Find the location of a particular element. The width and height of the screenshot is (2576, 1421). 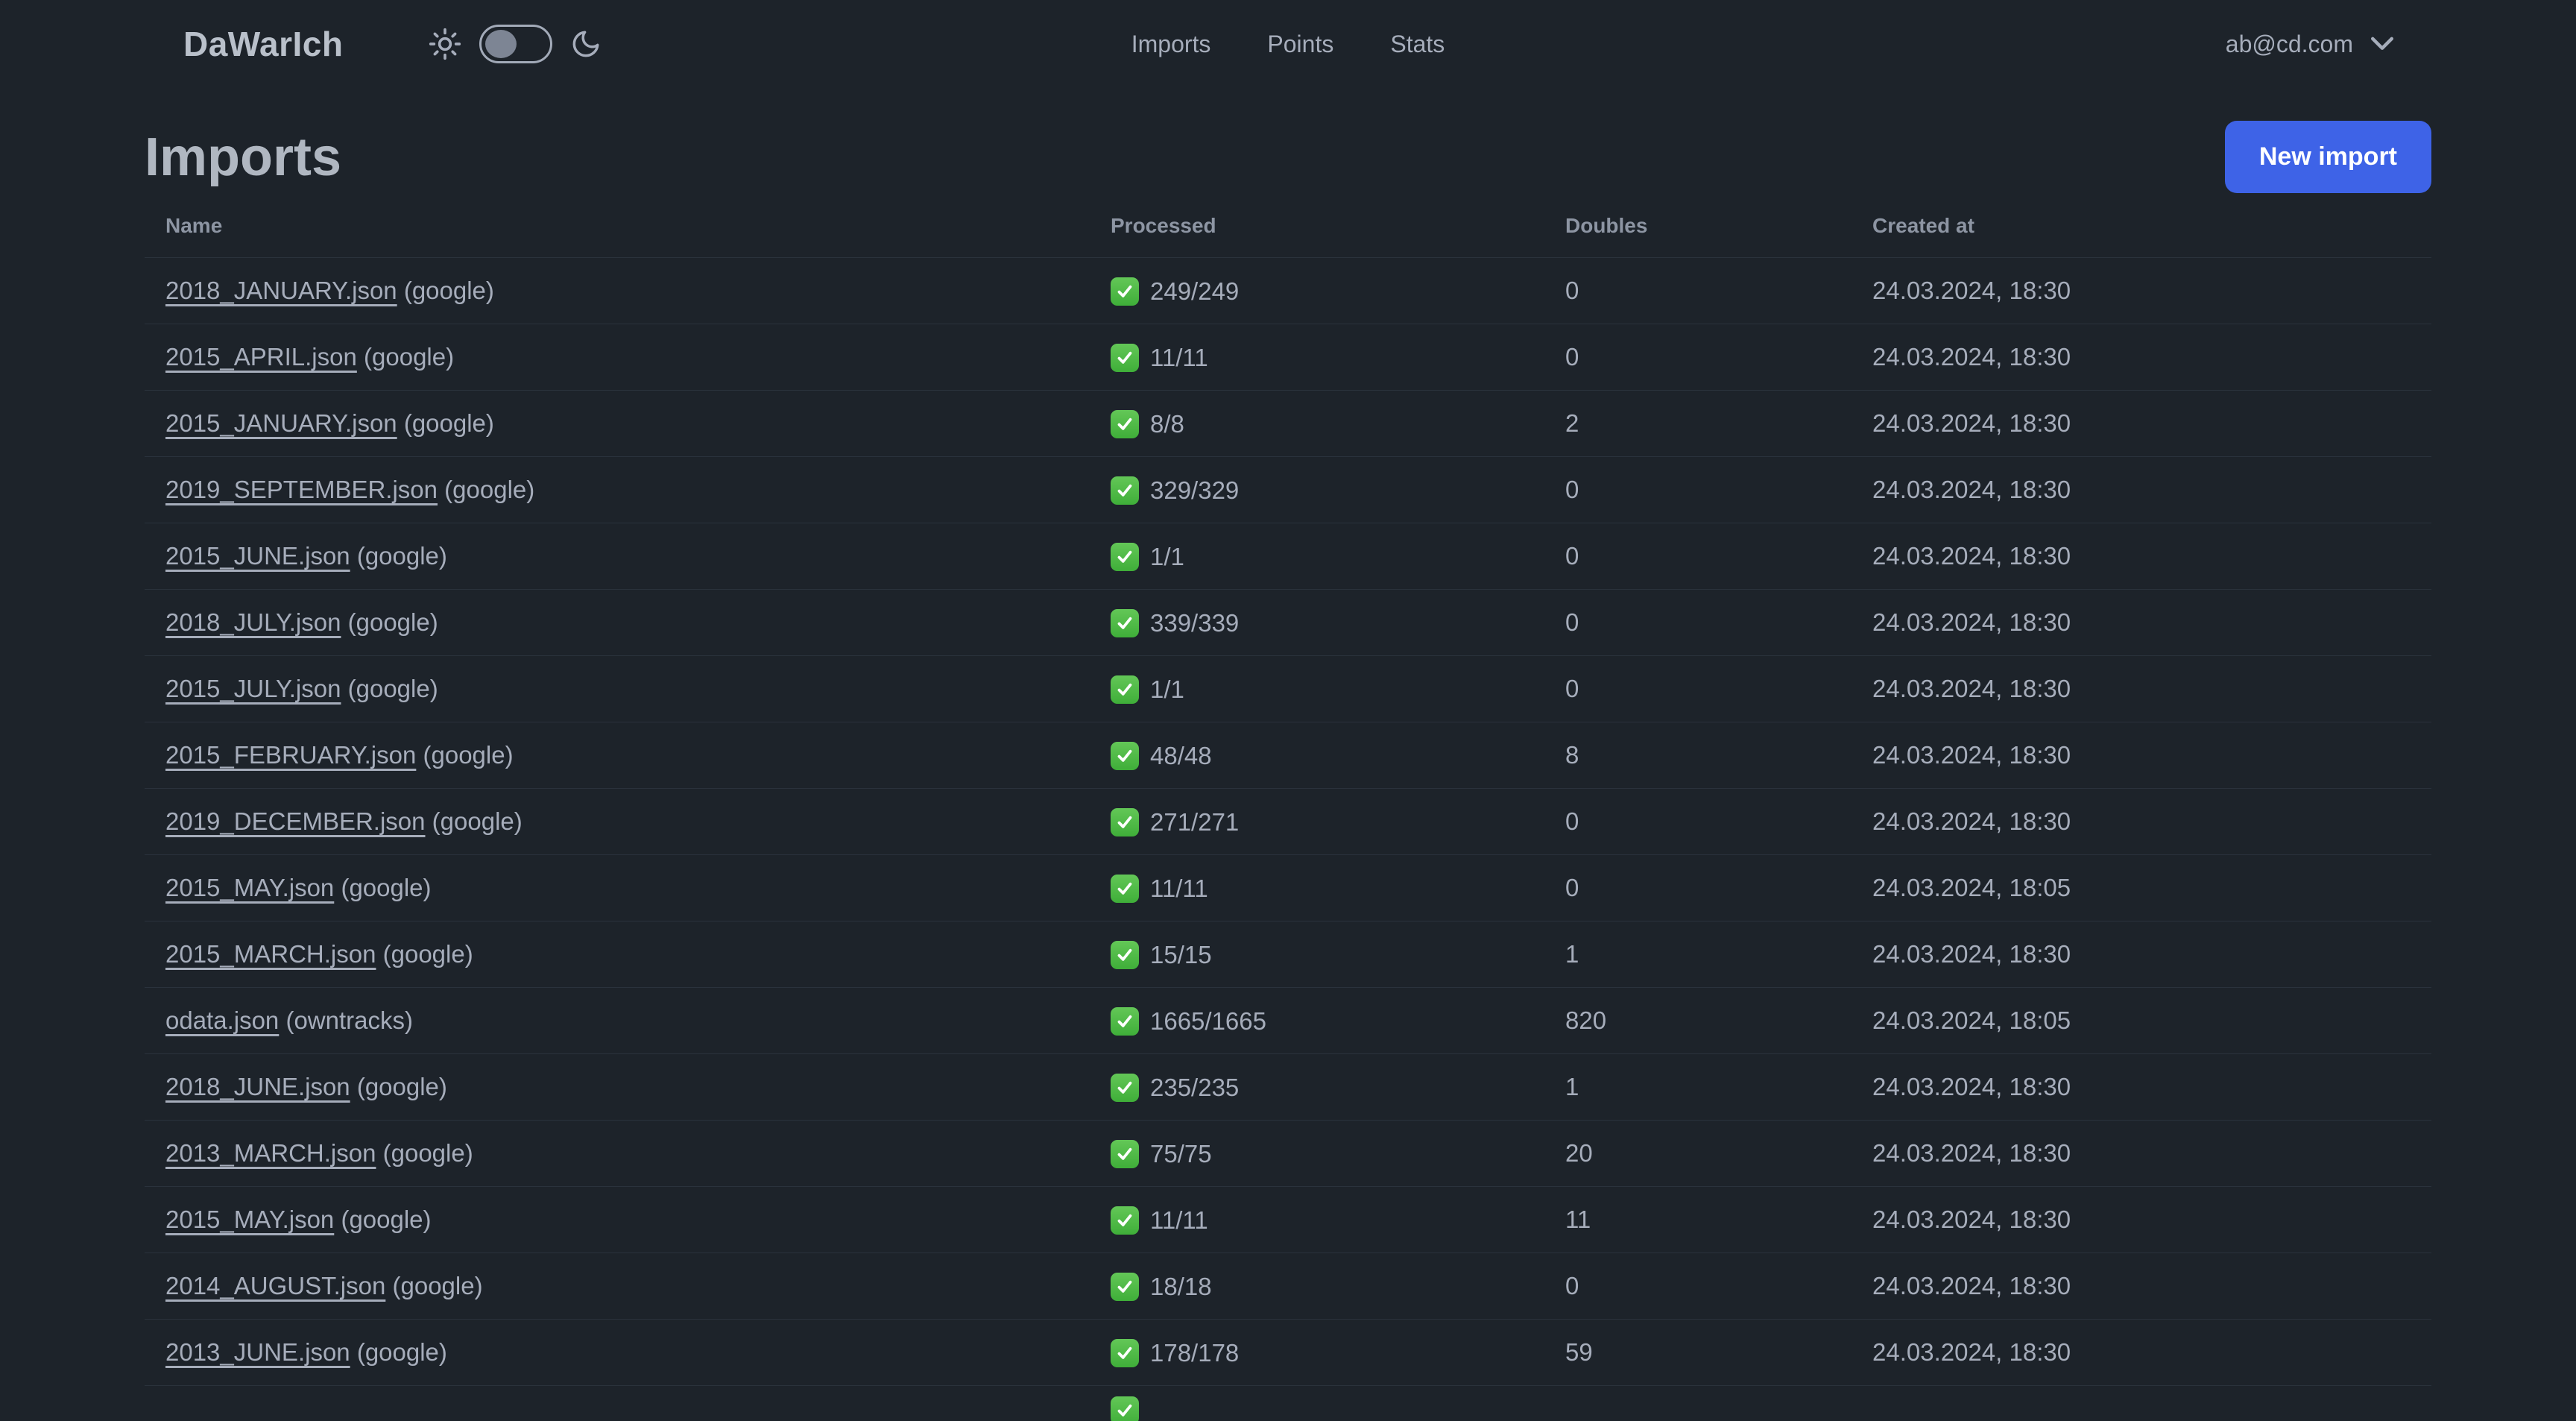

nav-link-points: Points is located at coordinates (1300, 44).